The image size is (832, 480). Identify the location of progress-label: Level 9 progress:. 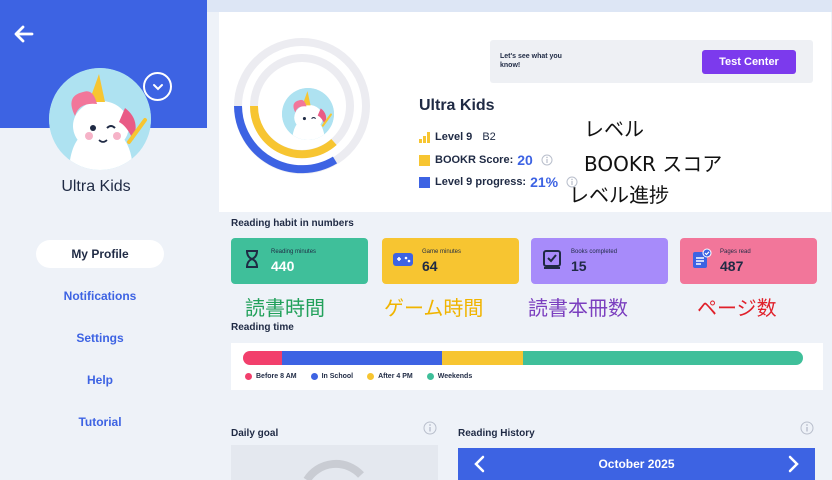
(481, 182).